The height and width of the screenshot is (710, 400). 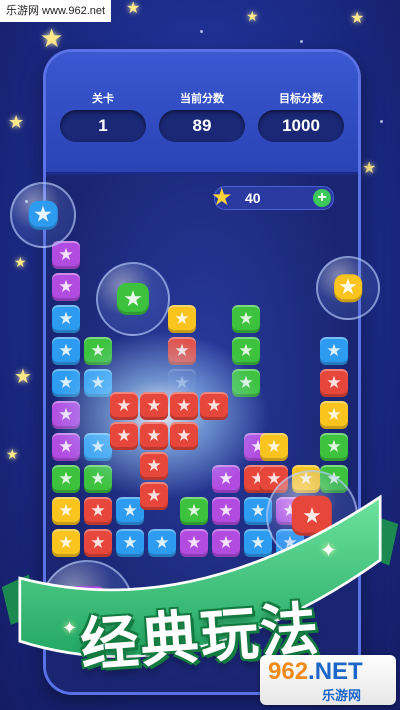 I want to click on target-display: 目标分数 1000, so click(x=301, y=116).